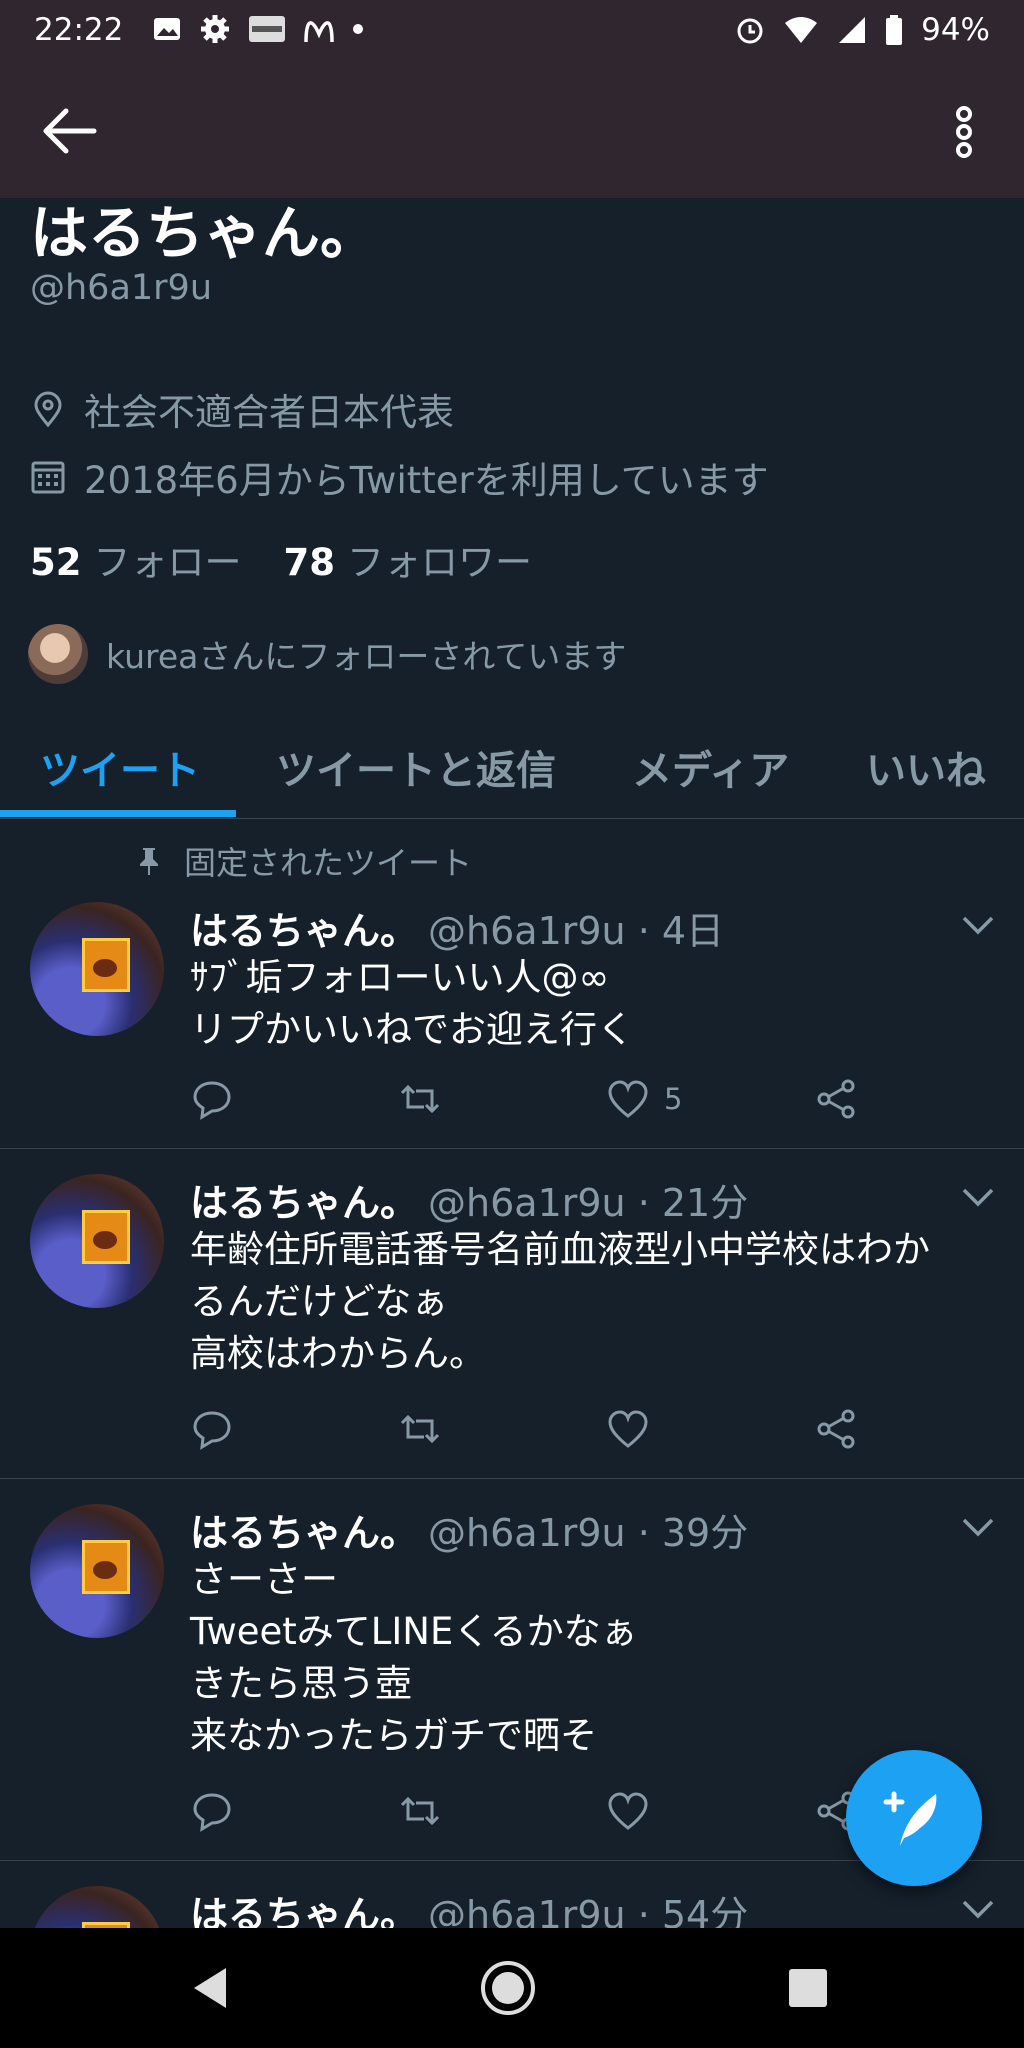 Image resolution: width=1024 pixels, height=2048 pixels. What do you see at coordinates (120, 767) in the screenshot?
I see `tab-tweets: ツイート` at bounding box center [120, 767].